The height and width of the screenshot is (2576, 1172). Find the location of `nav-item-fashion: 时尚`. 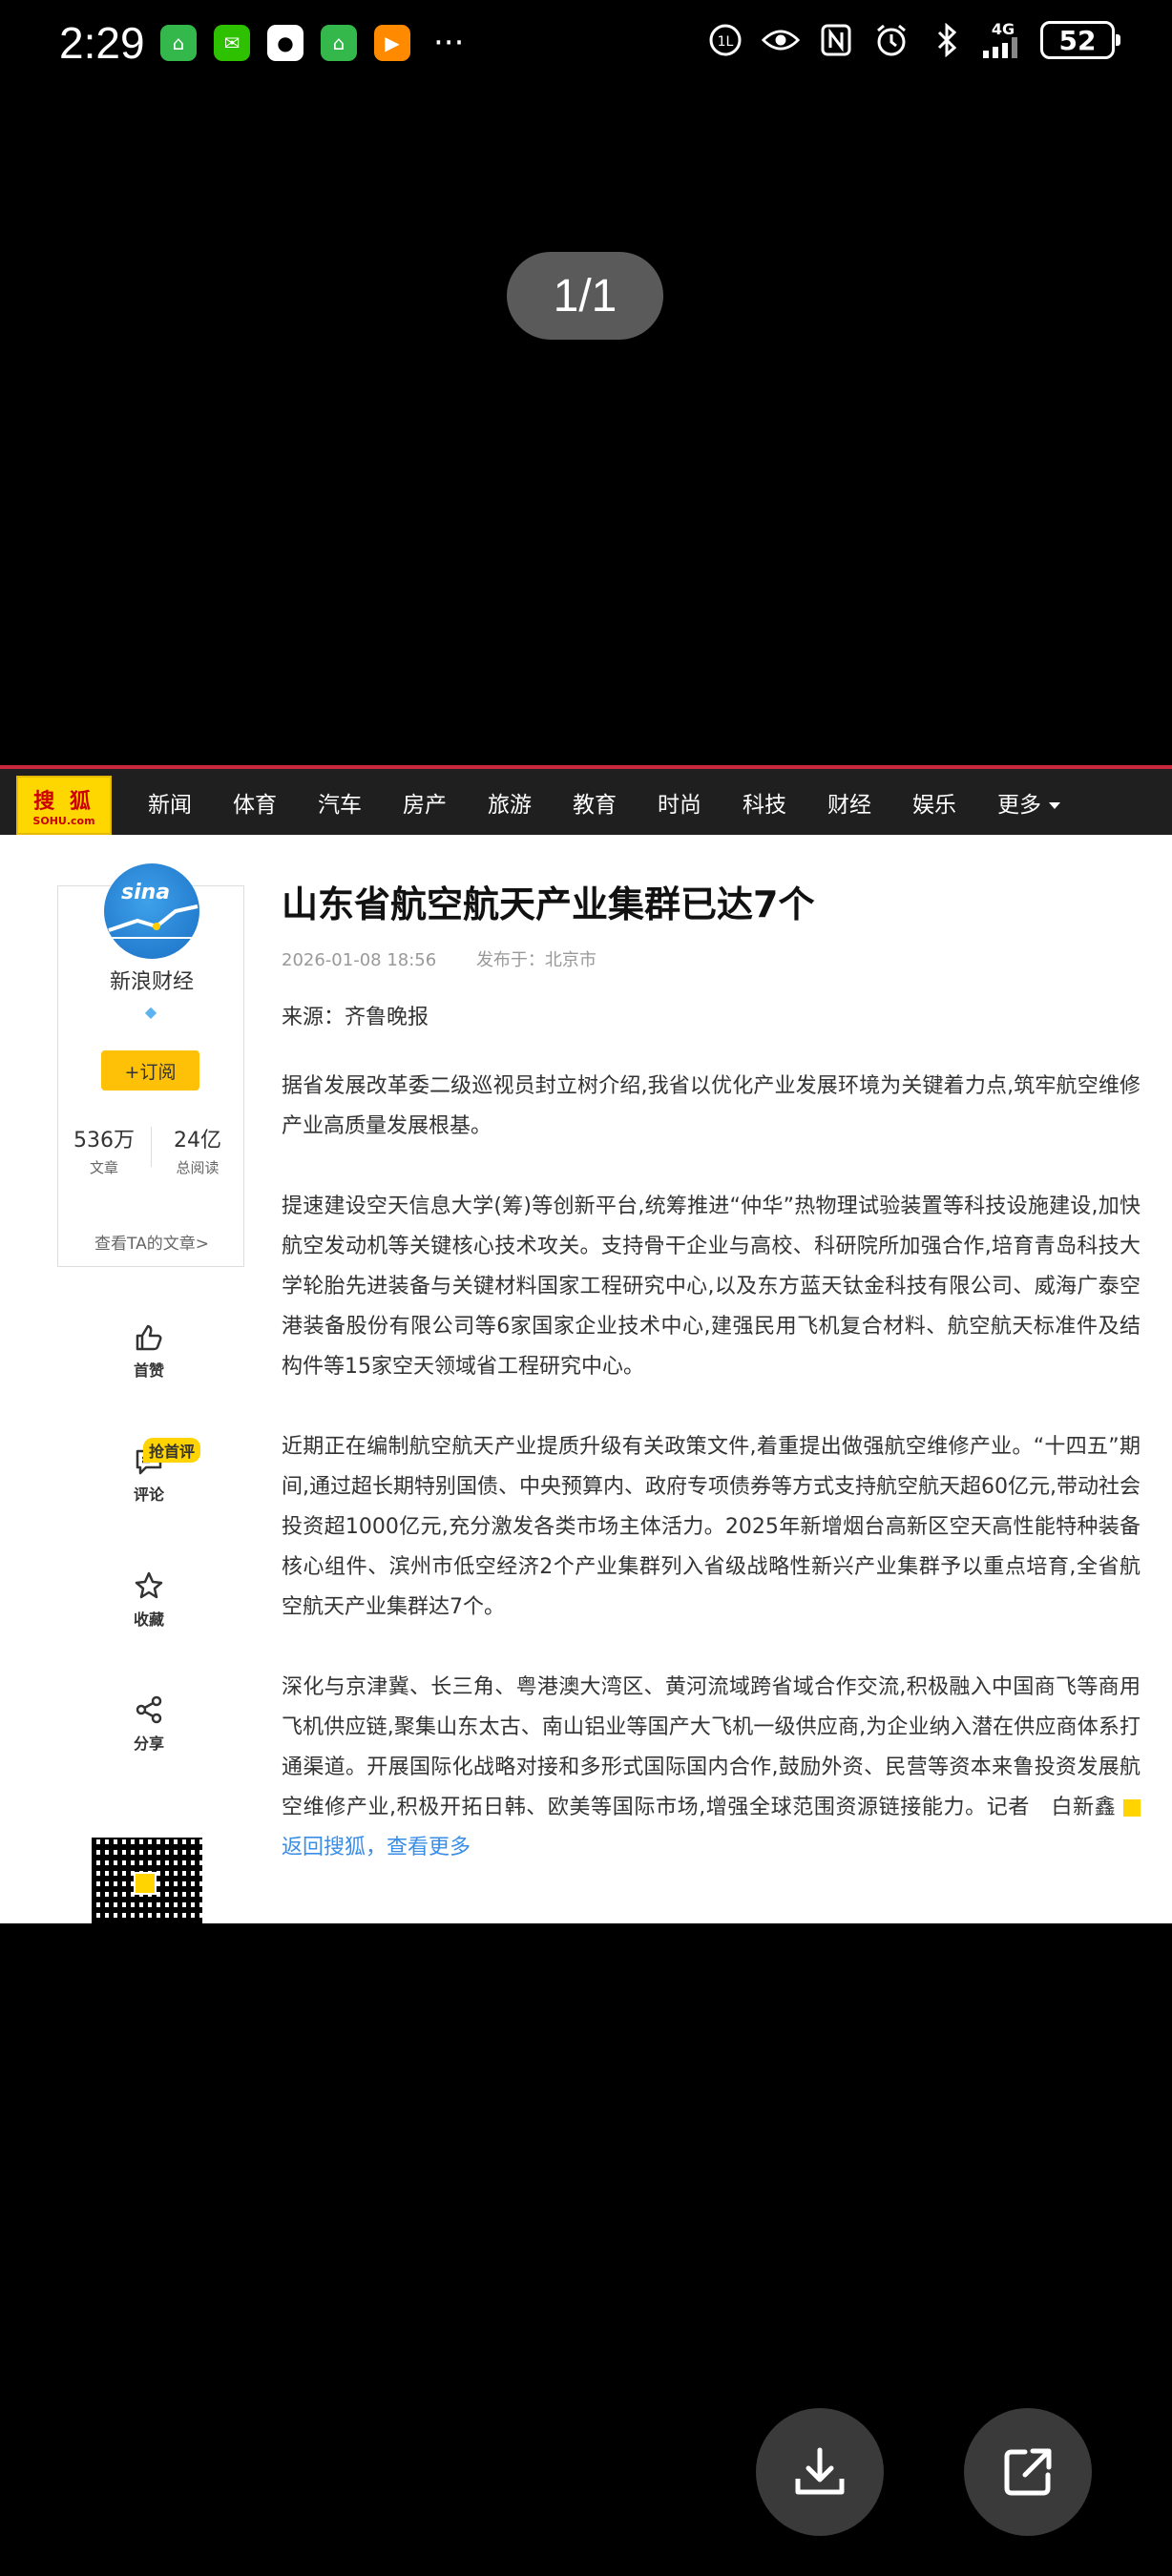

nav-item-fashion: 时尚 is located at coordinates (679, 802).